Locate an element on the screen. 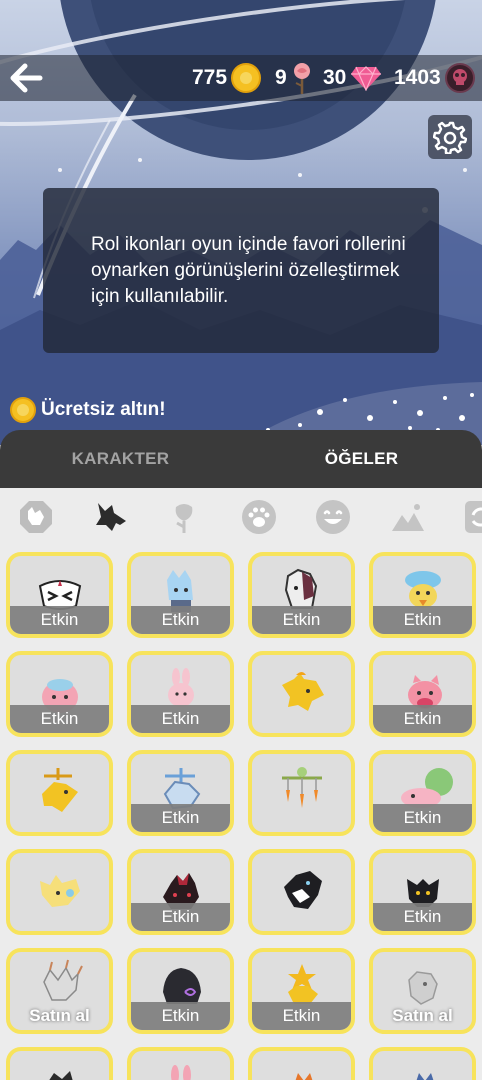 Image resolution: width=482 pixels, height=1080 pixels. paw-icon is located at coordinates (259, 517).